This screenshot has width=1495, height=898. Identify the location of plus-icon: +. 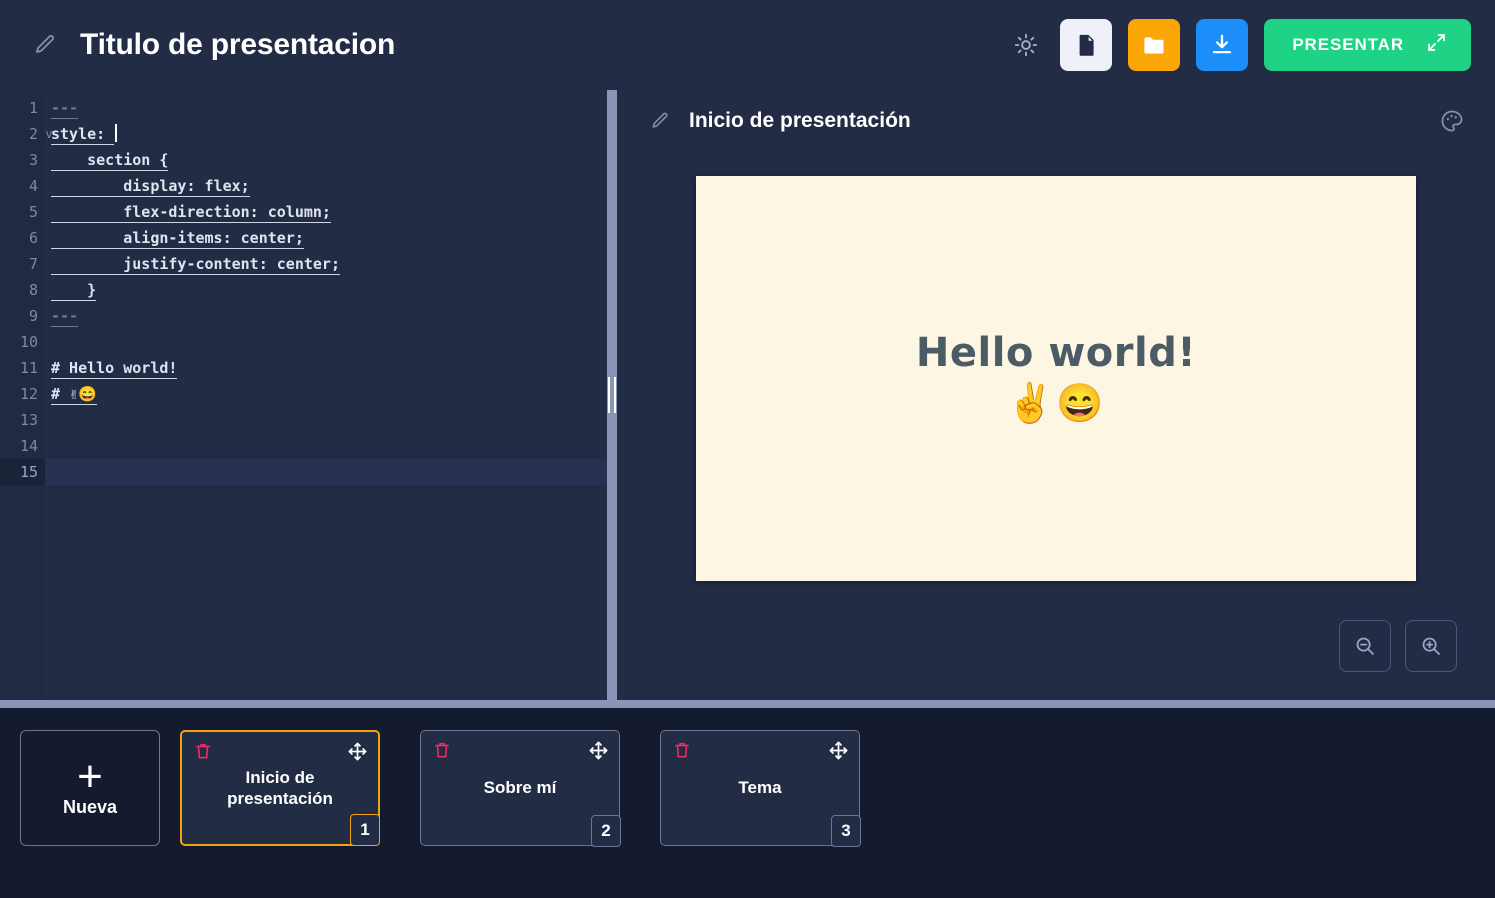
(90, 776).